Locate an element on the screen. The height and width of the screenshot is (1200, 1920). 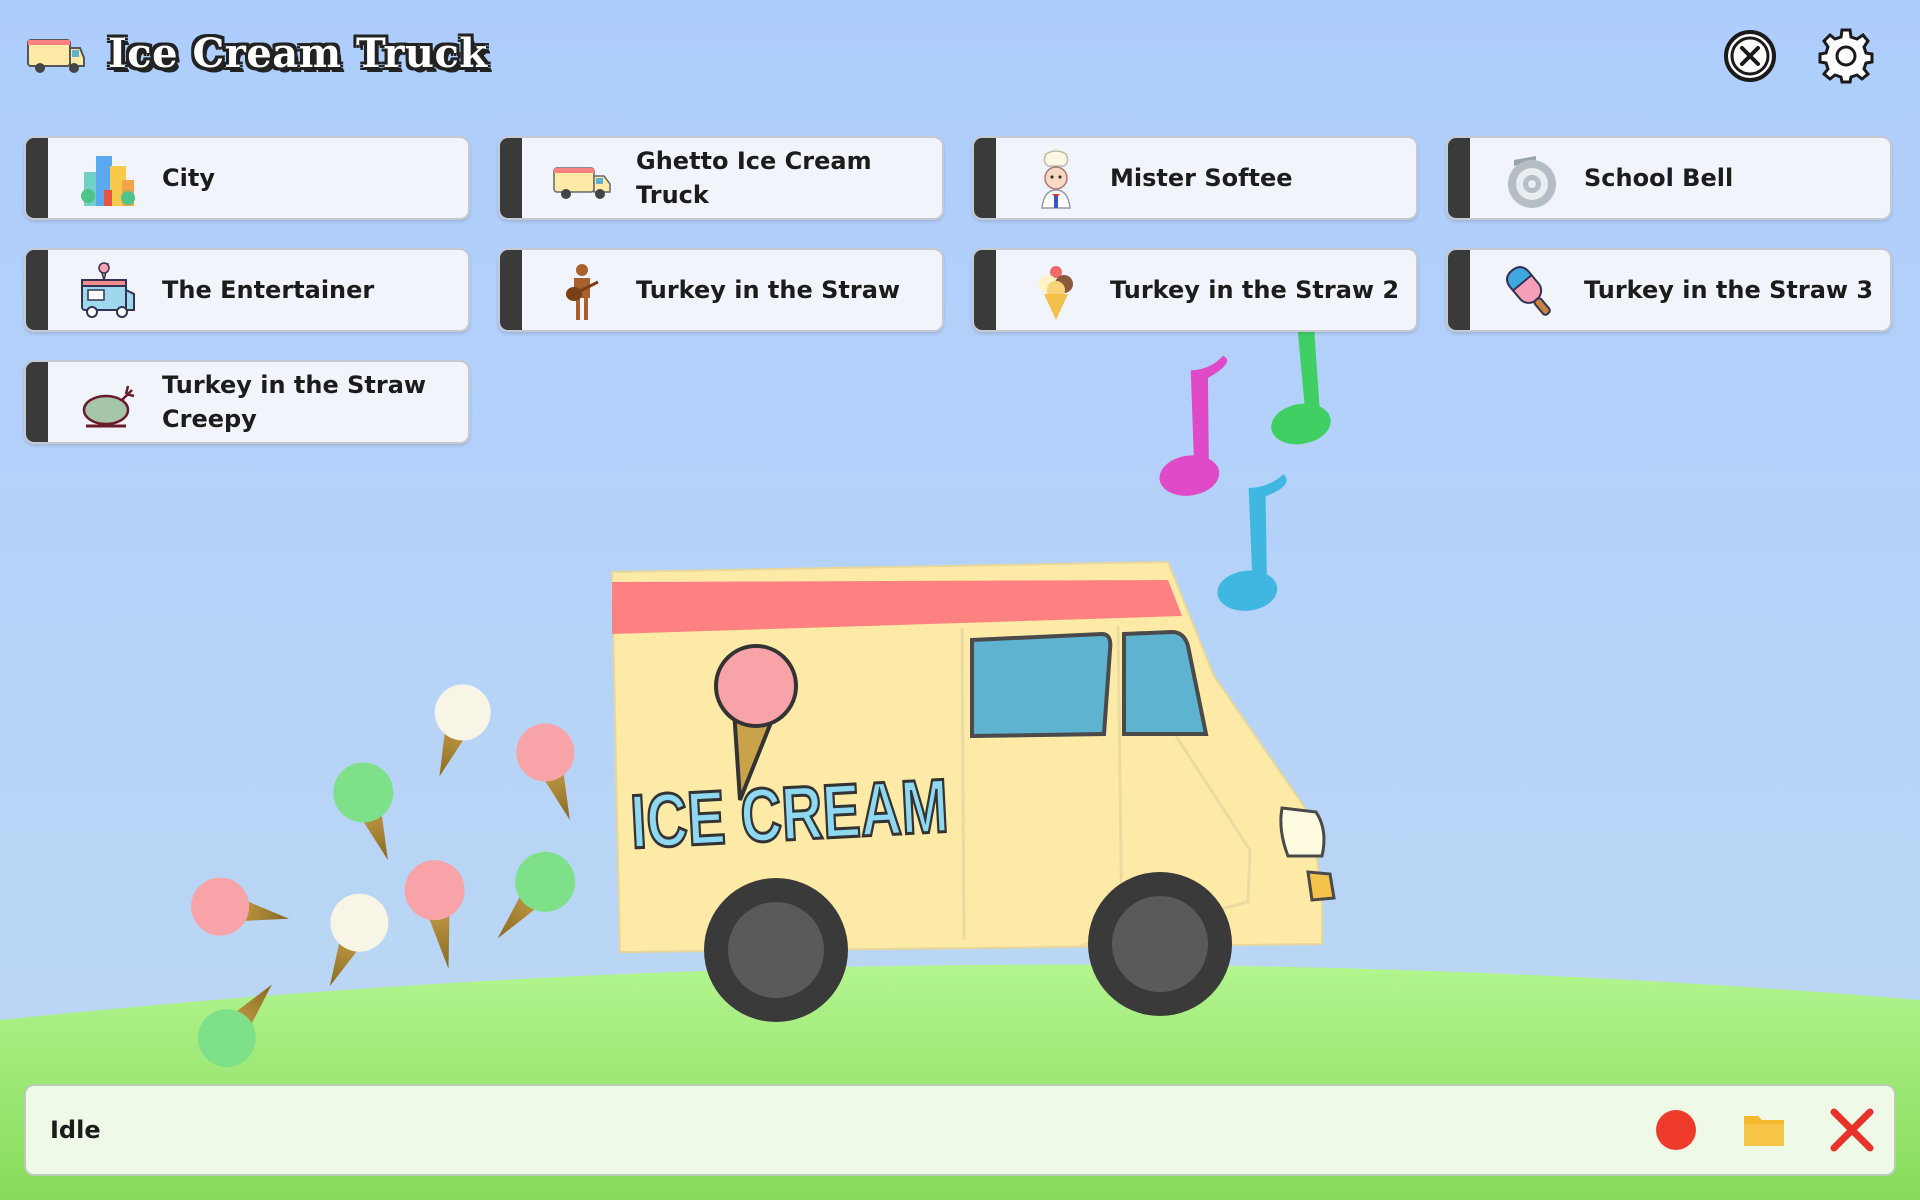
sound-label: School Bell is located at coordinates (1659, 178).